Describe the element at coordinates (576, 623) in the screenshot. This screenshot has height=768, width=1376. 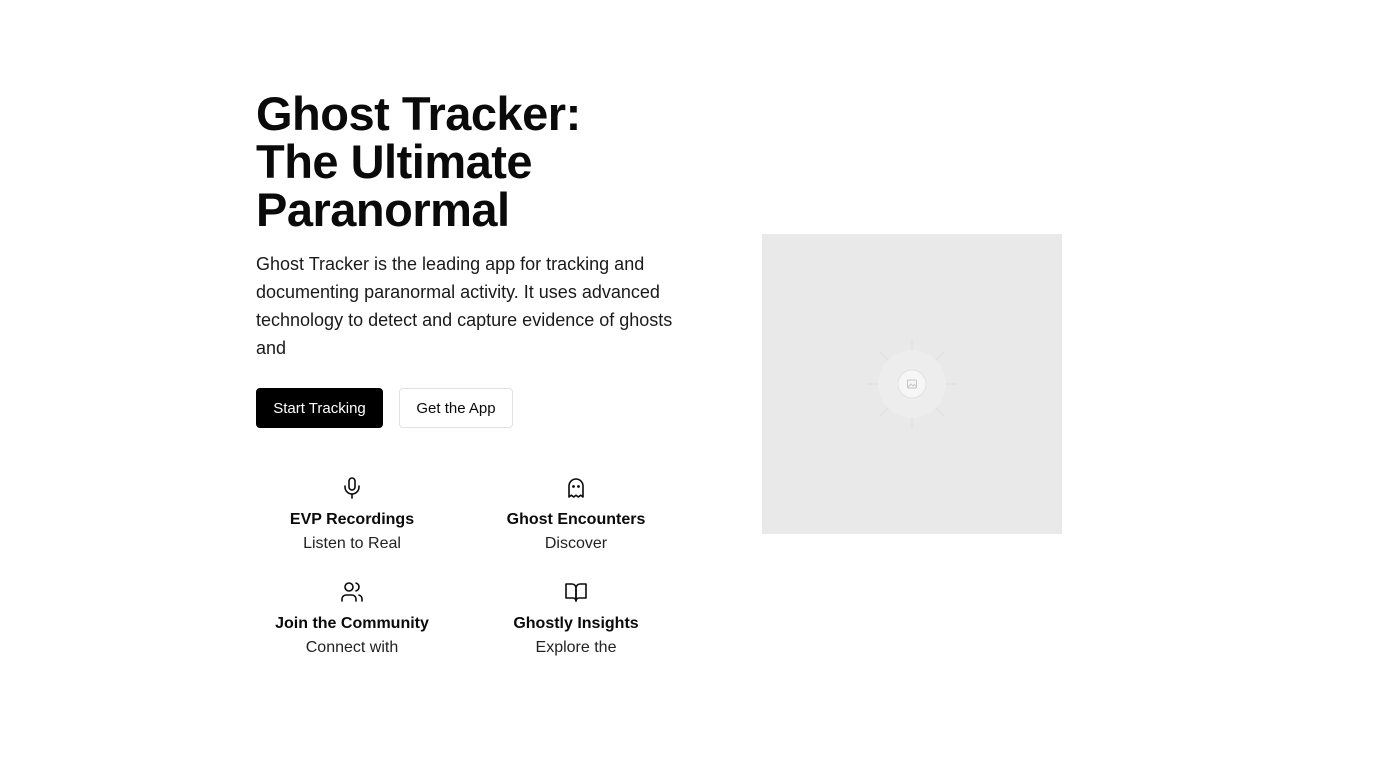
I see `feature-title: Ghostly Insights` at that location.